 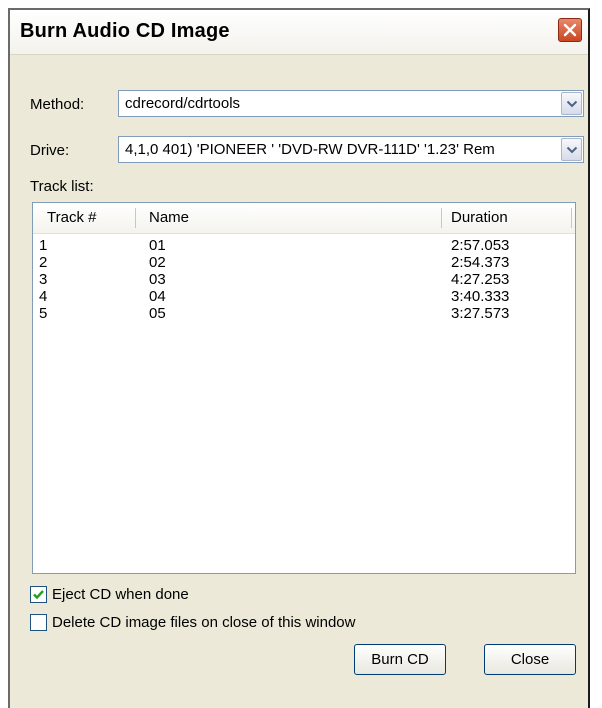 I want to click on burn-cd-button: Burn CD, so click(x=400, y=659).